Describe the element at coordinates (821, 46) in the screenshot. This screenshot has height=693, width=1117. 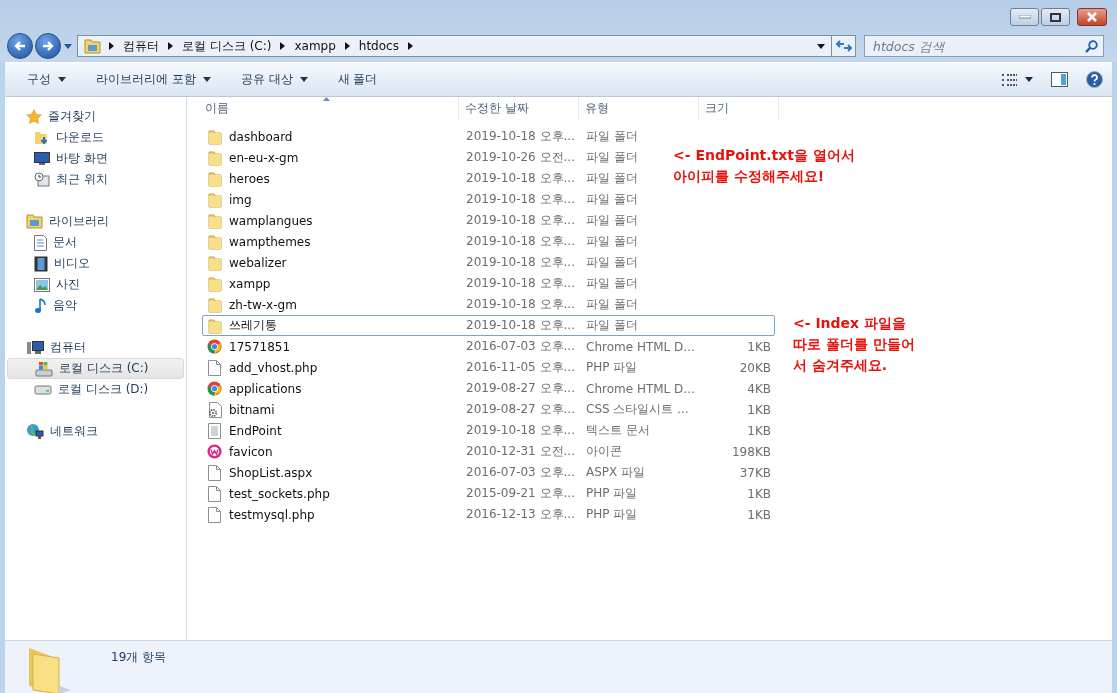
I see `caret-icon` at that location.